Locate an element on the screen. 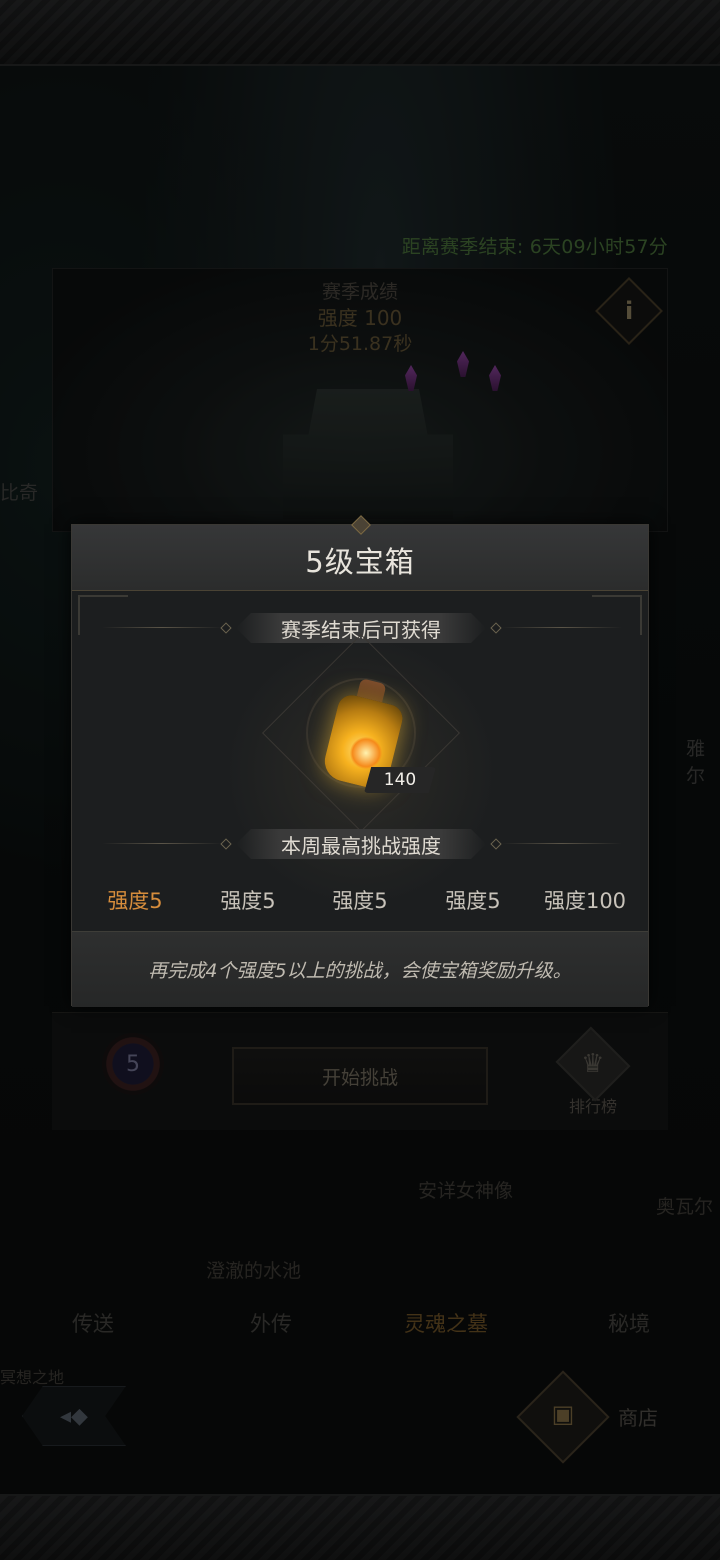 The image size is (720, 1560). intensity-ribbon: 本周最高挑战强度 is located at coordinates (361, 844).